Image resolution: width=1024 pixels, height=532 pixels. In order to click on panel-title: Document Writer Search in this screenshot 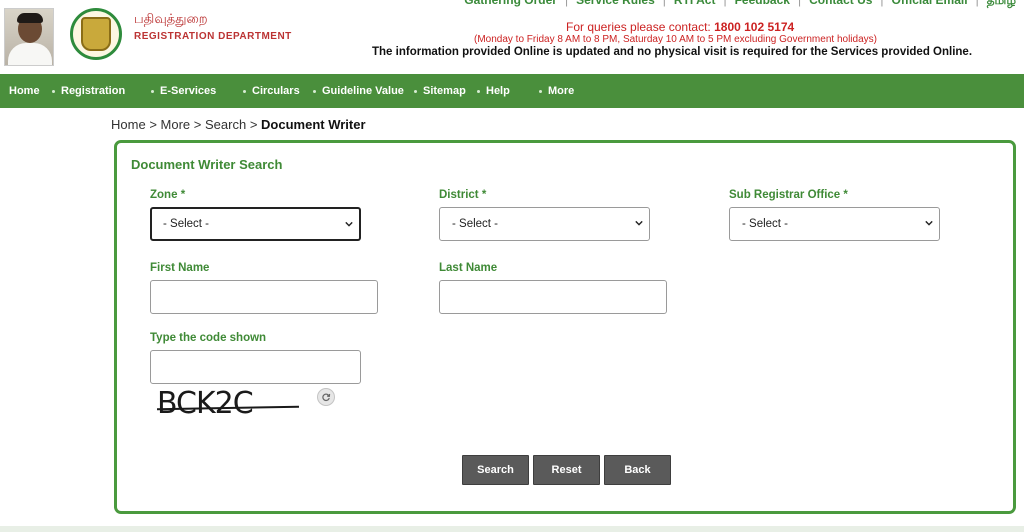, I will do `click(207, 164)`.